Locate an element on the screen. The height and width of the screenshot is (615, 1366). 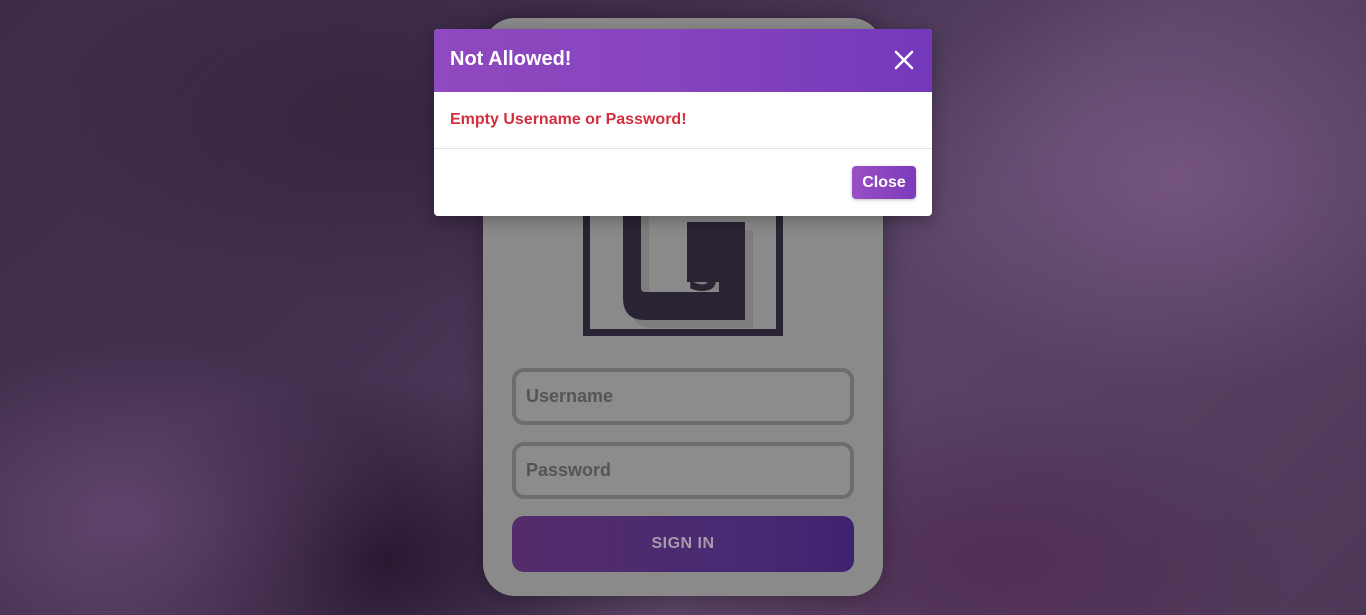
logo-letter: S is located at coordinates (703, 271).